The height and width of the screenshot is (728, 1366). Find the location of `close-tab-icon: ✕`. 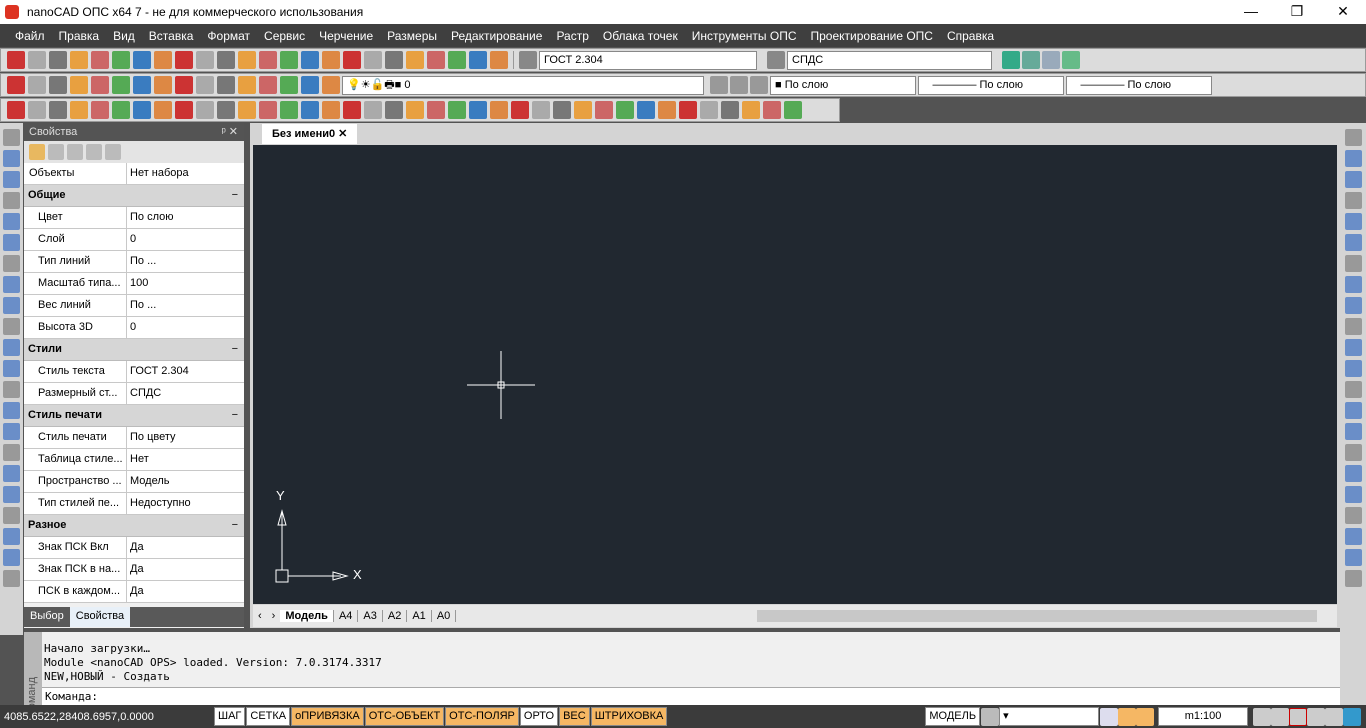

close-tab-icon: ✕ is located at coordinates (342, 134).